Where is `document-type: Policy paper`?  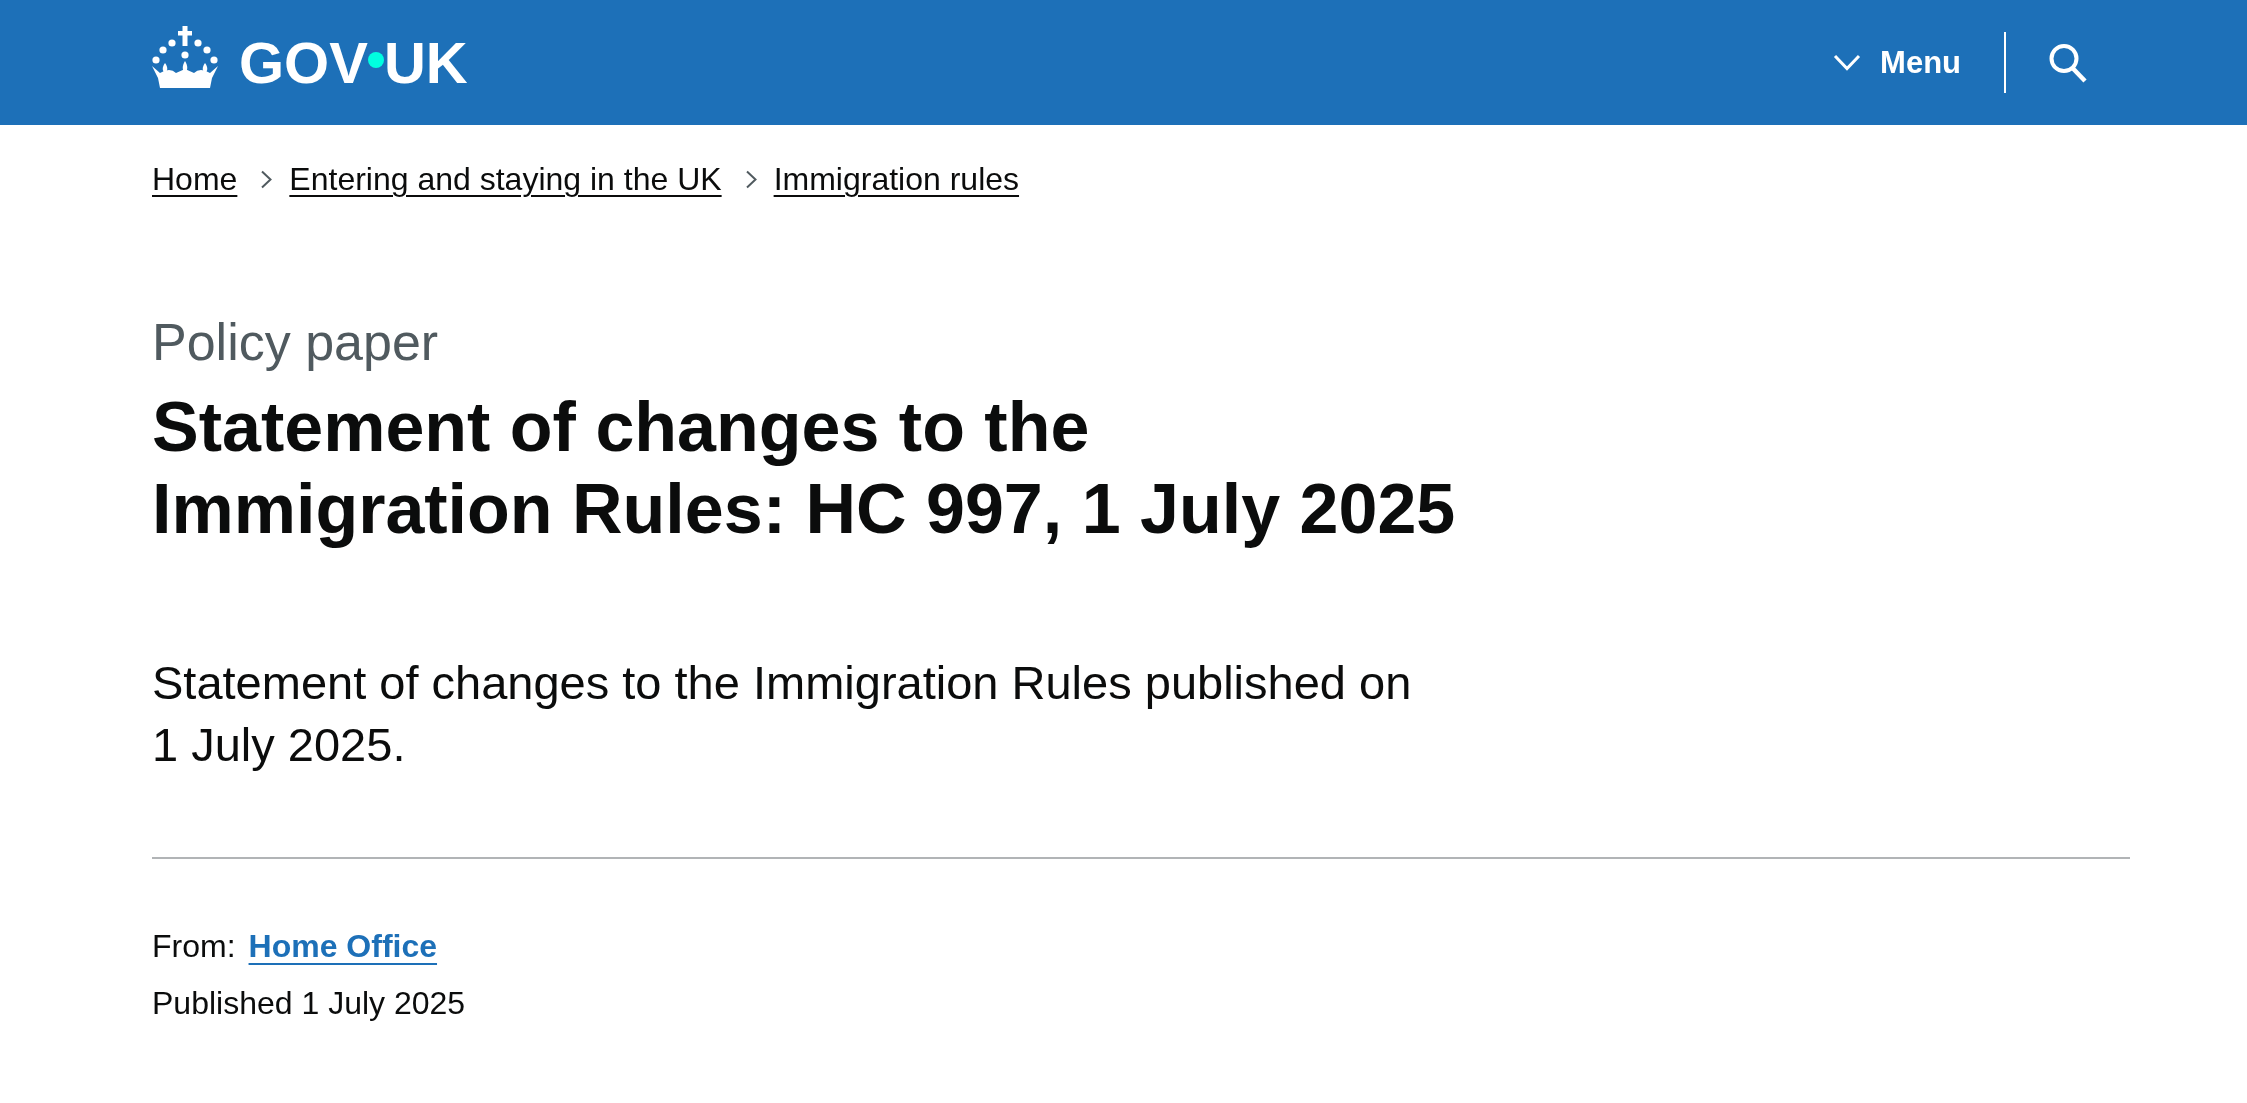
document-type: Policy paper is located at coordinates (296, 342).